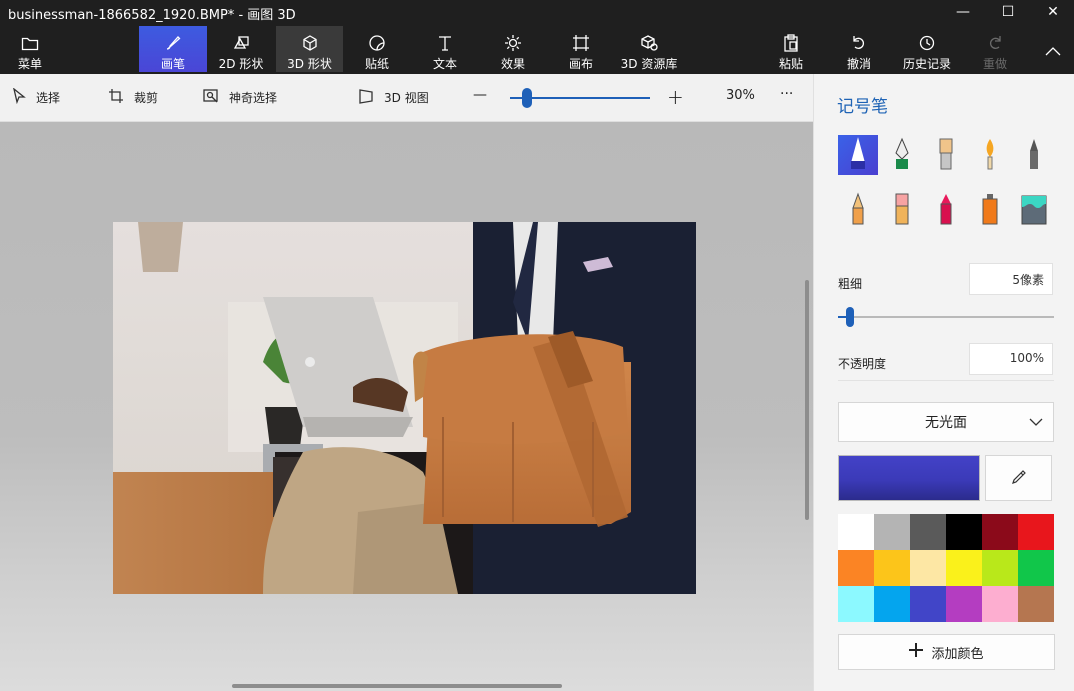 The image size is (1074, 691). I want to click on library3d-label: 3D 资源库, so click(649, 64).